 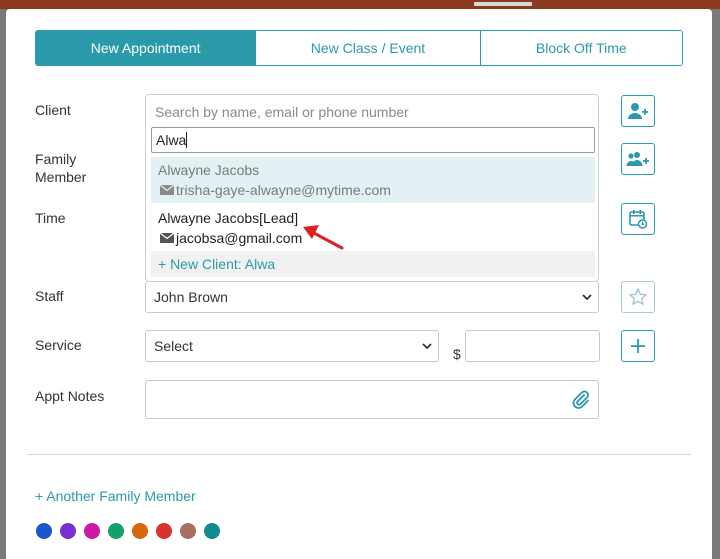 What do you see at coordinates (239, 238) in the screenshot?
I see `client-result-email: jacobsa@gmail.com` at bounding box center [239, 238].